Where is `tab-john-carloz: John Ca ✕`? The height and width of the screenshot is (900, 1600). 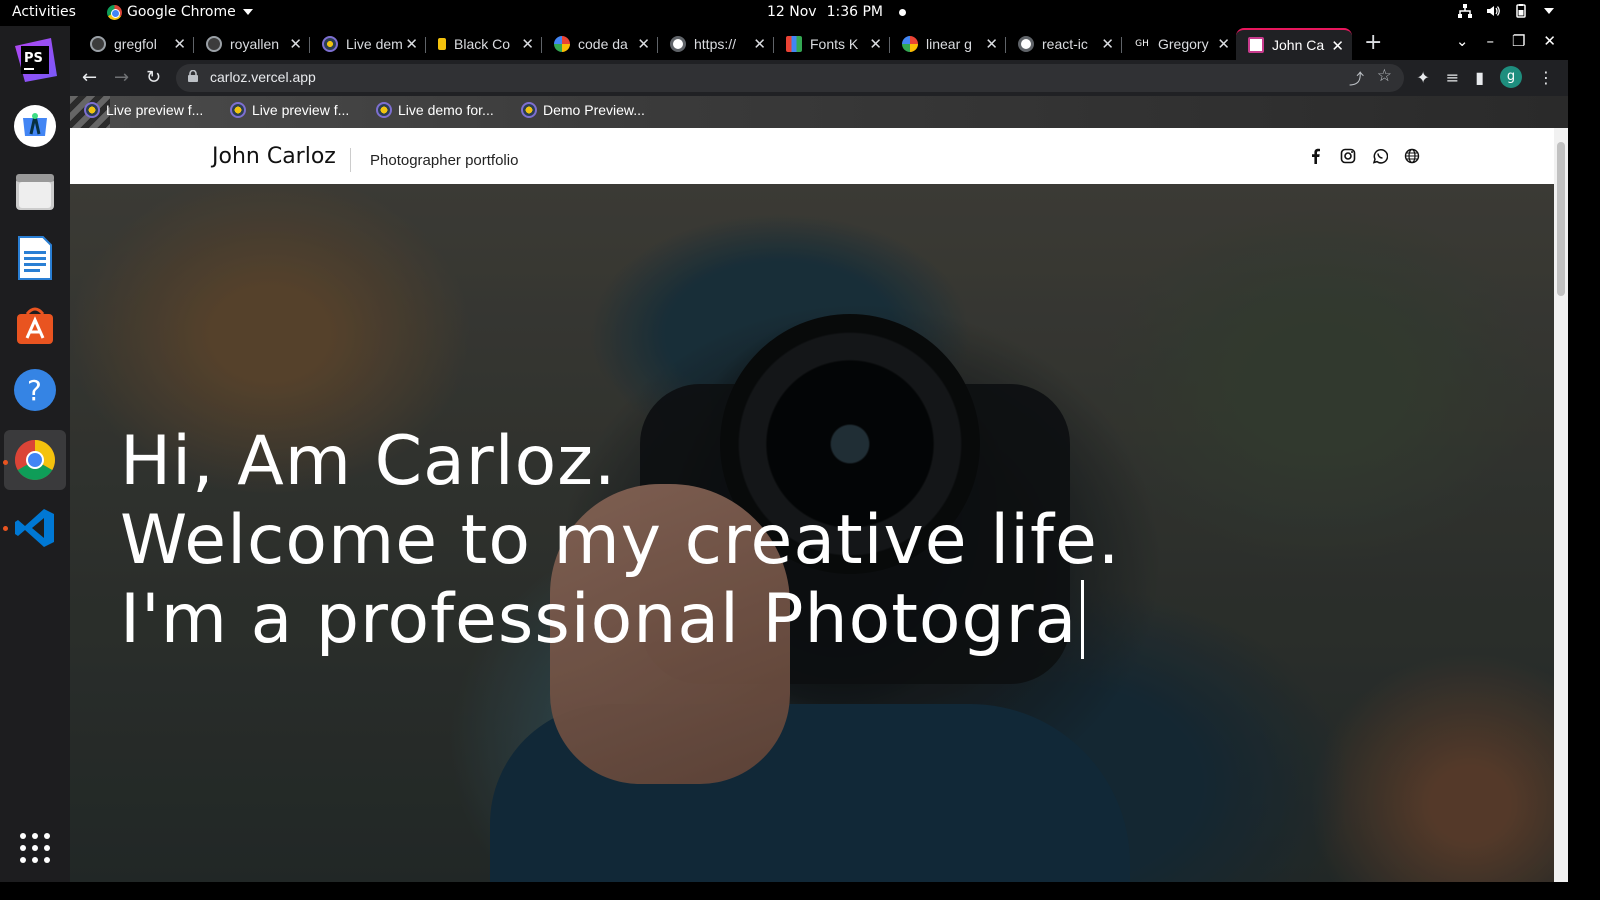 tab-john-carloz: John Ca ✕ is located at coordinates (1294, 44).